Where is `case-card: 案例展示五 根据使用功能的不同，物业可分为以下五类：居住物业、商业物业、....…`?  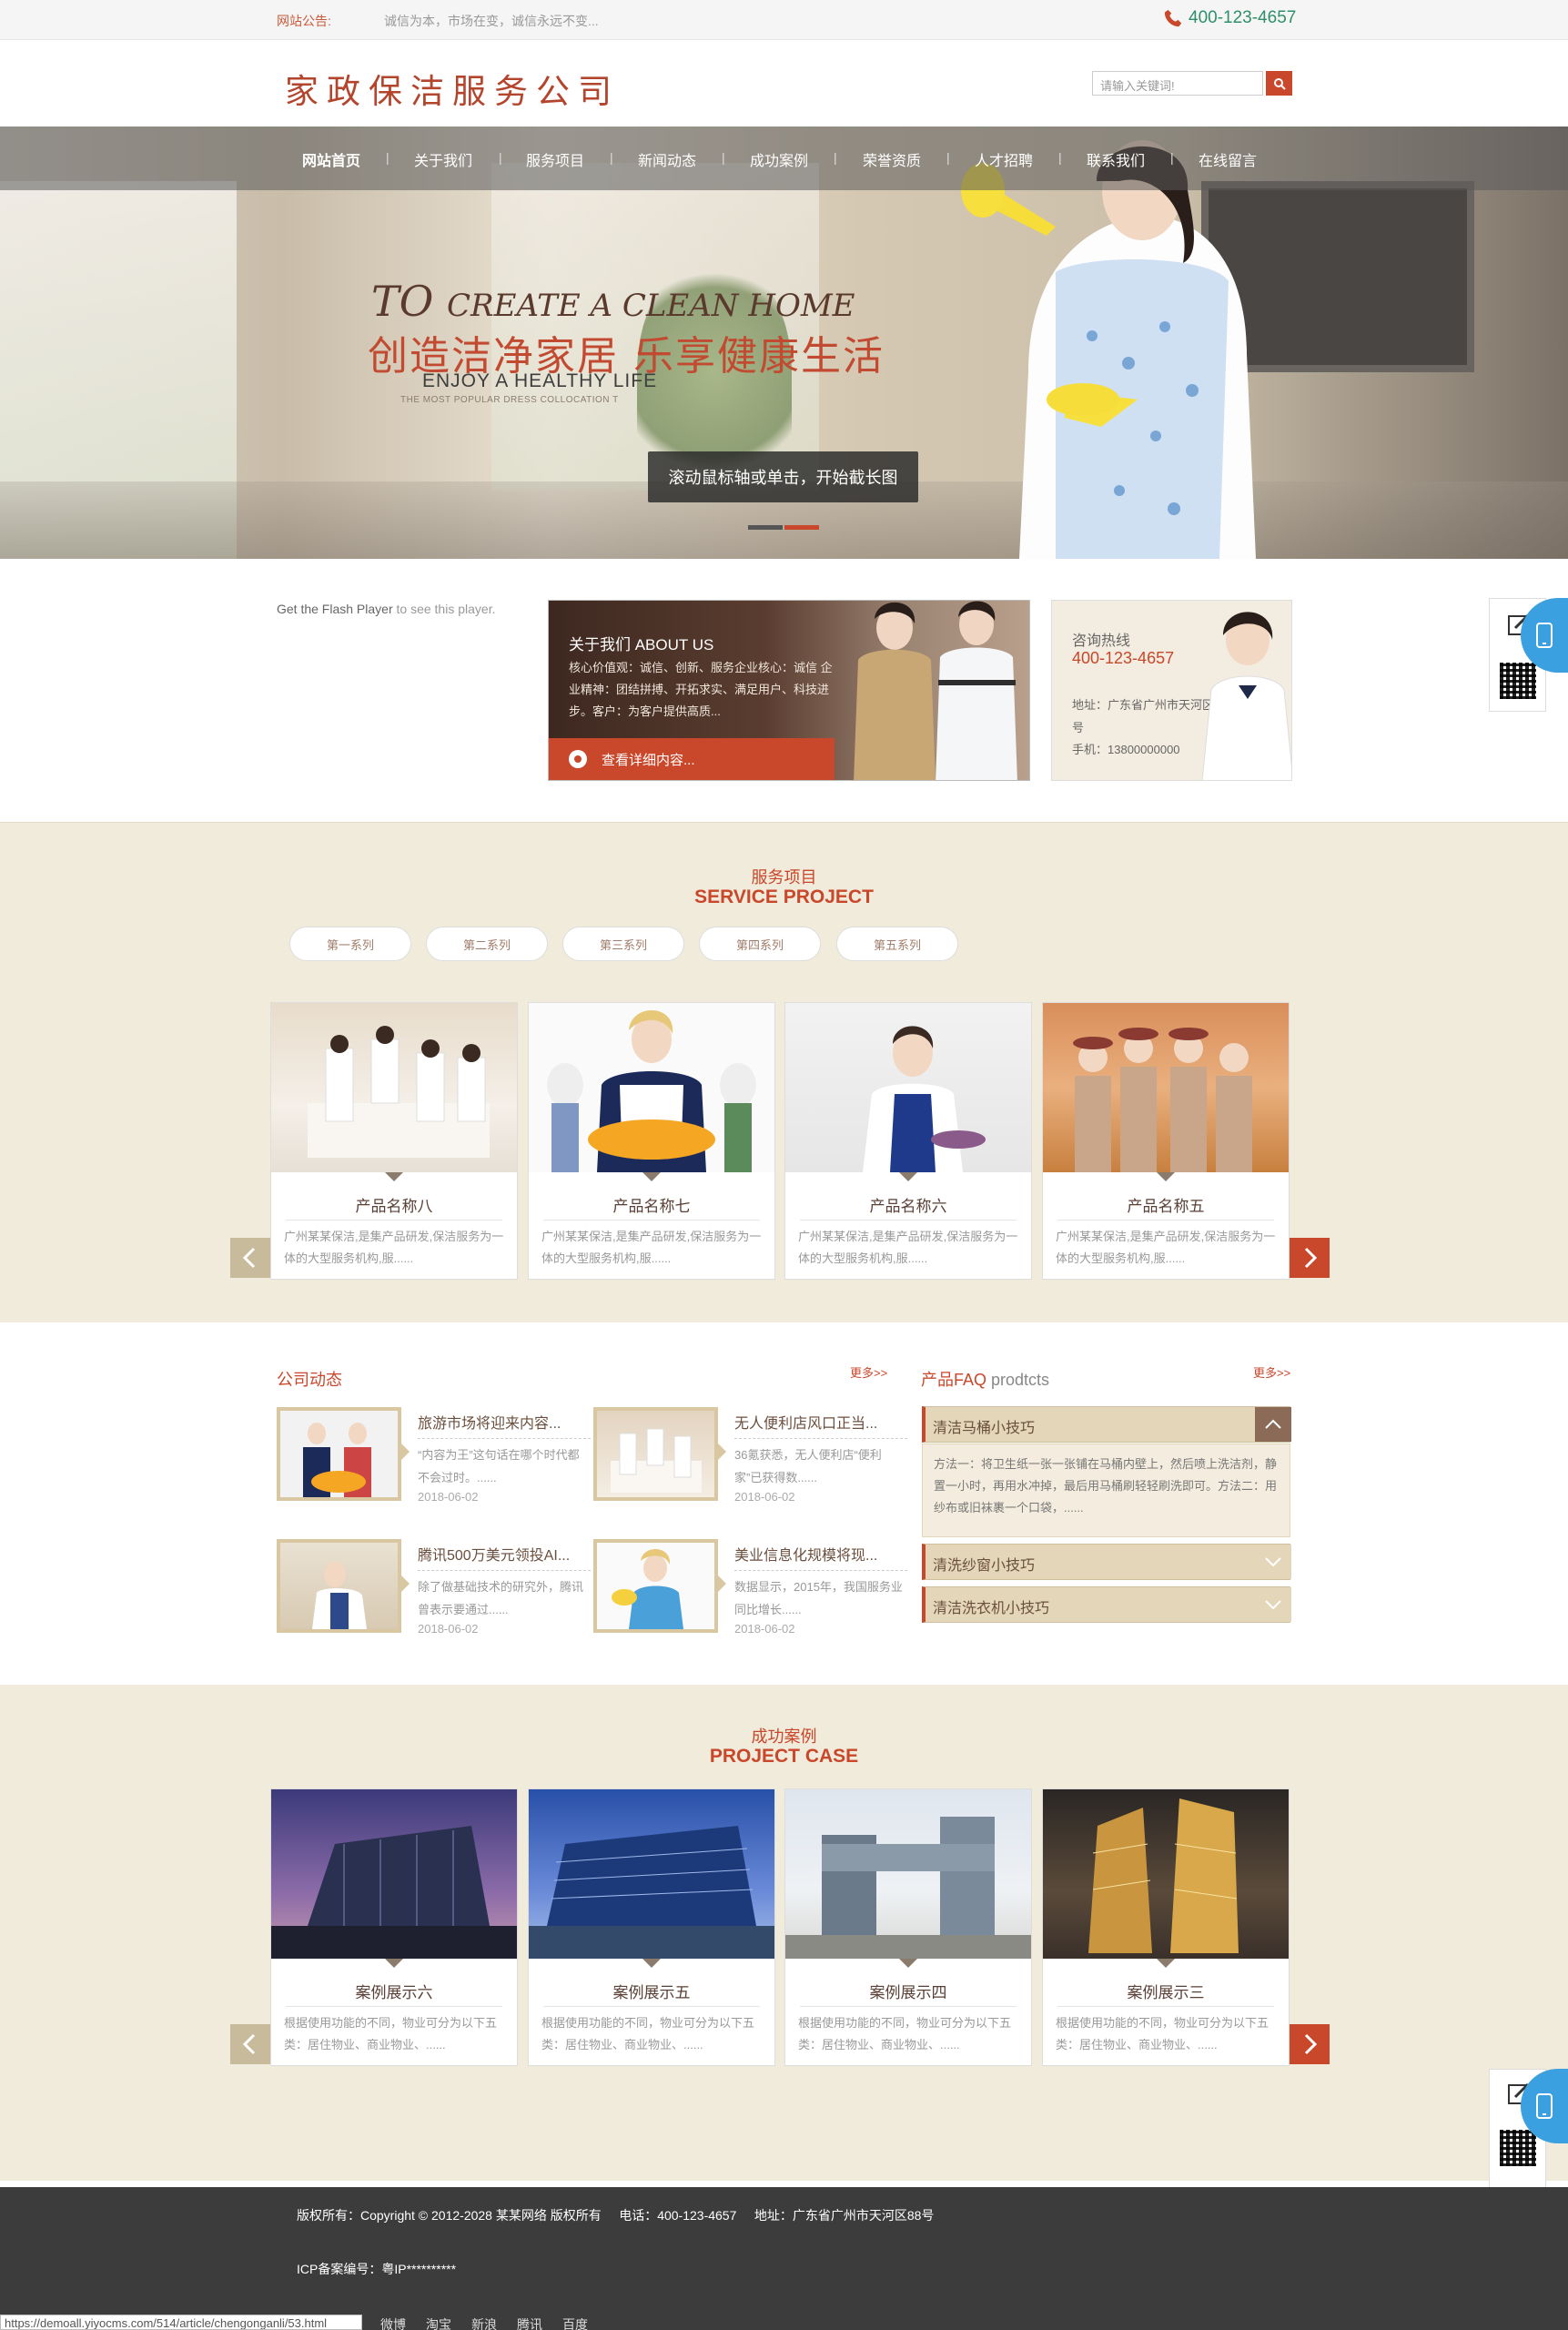
case-card: 案例展示五 根据使用功能的不同，物业可分为以下五类：居住物业、商业物业、....… is located at coordinates (651, 1927).